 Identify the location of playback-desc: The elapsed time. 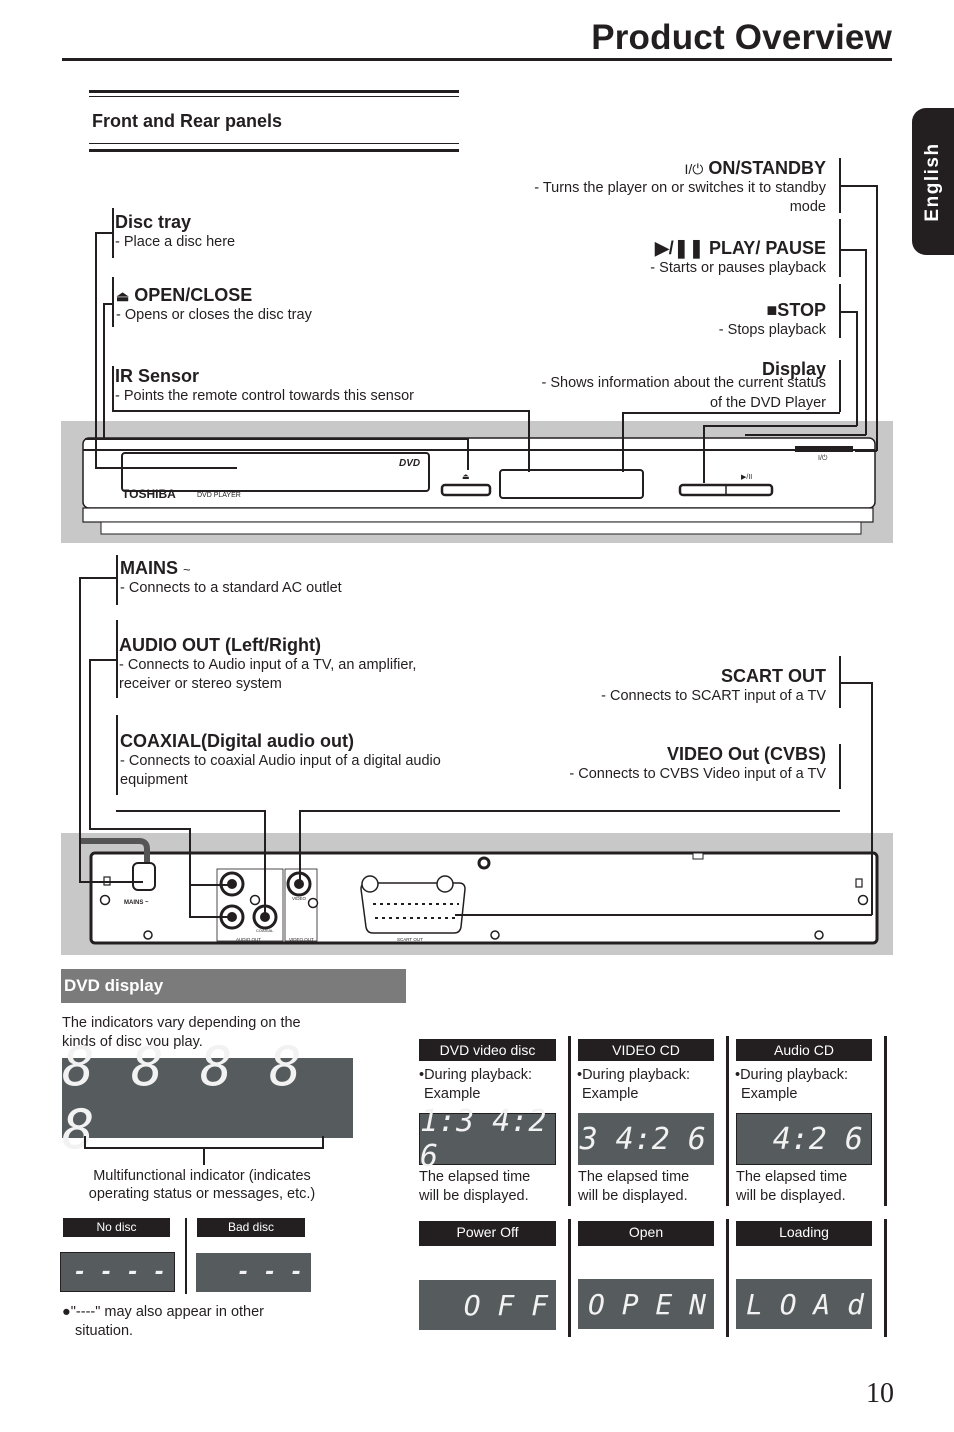
(634, 1177).